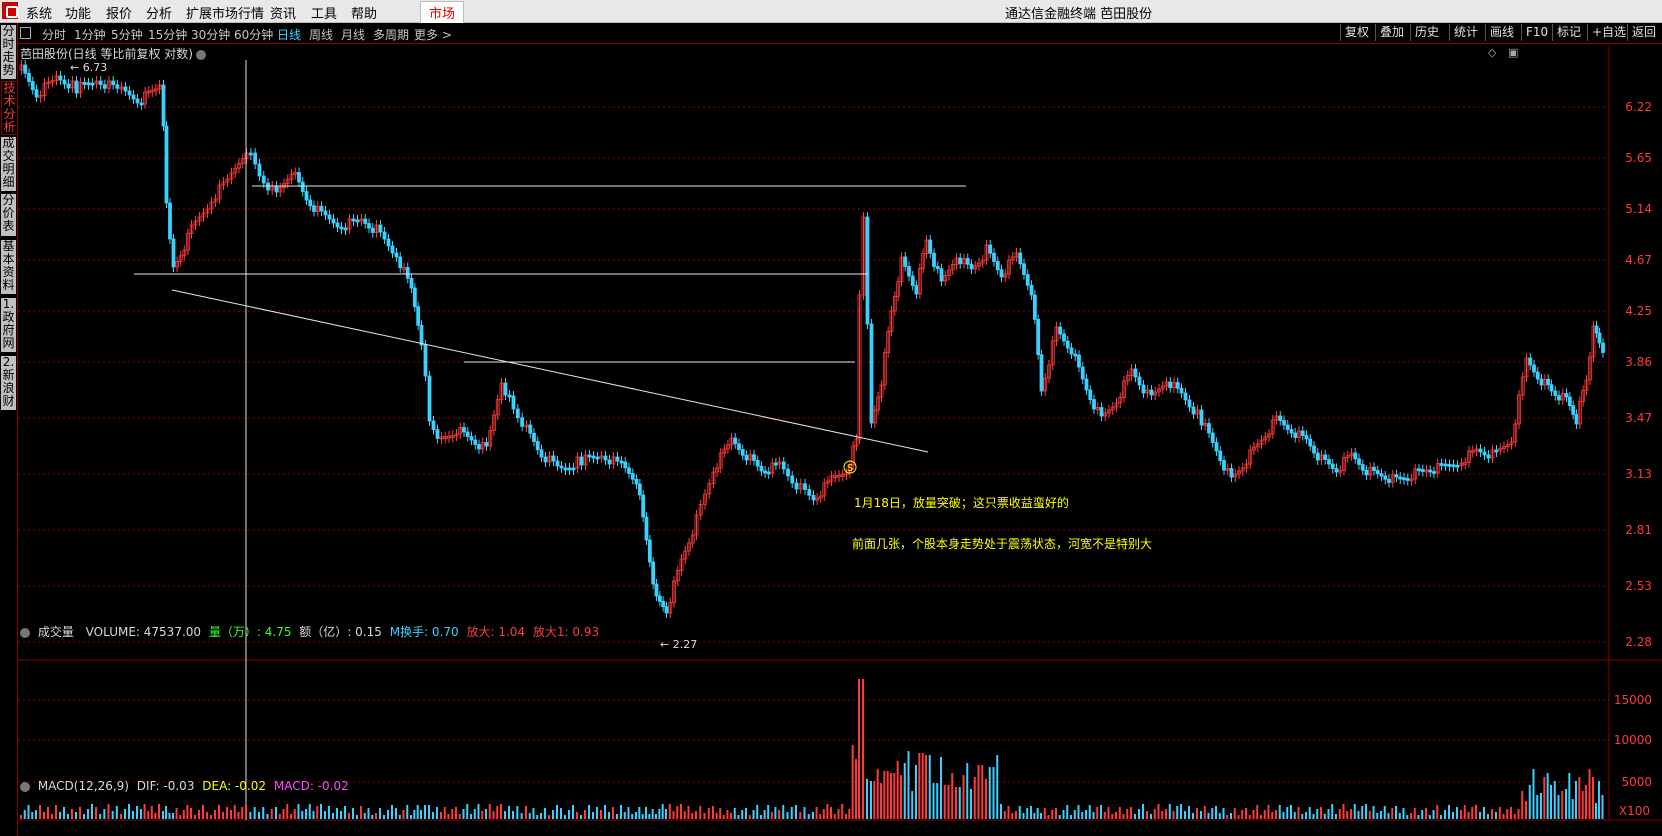 Image resolution: width=1662 pixels, height=836 pixels. What do you see at coordinates (1638, 107) in the screenshot?
I see `price-axis-label: 6.22` at bounding box center [1638, 107].